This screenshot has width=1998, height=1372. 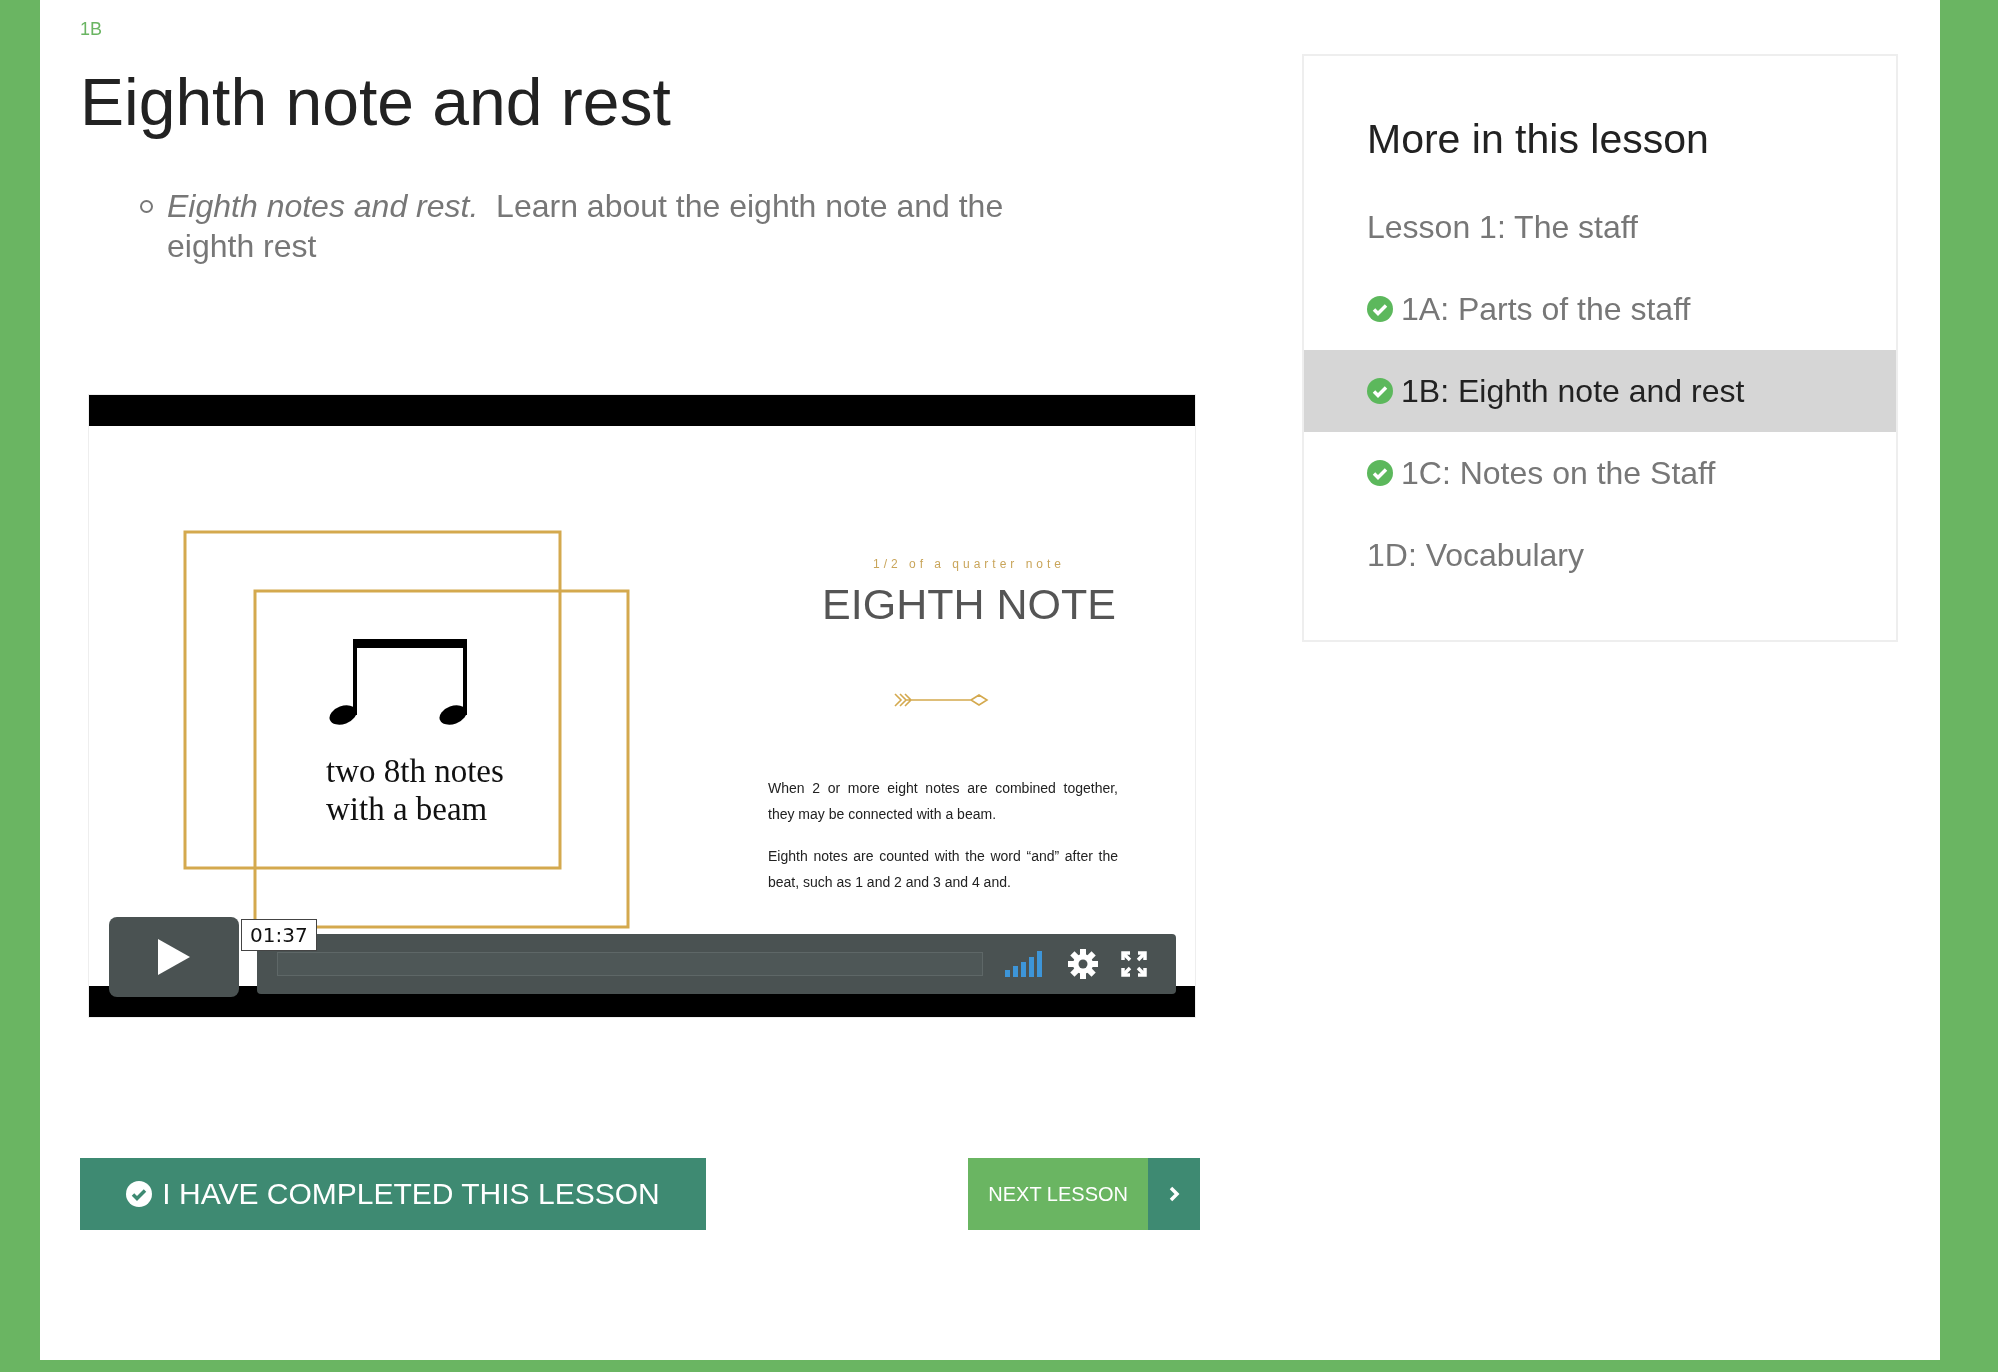 What do you see at coordinates (969, 604) in the screenshot?
I see `slide-heading: EIGHTH NOTE` at bounding box center [969, 604].